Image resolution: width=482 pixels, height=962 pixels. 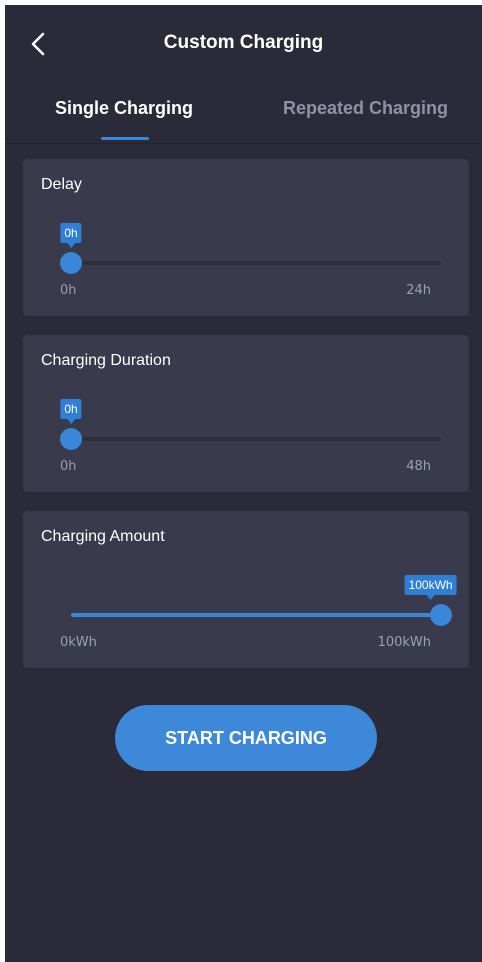 What do you see at coordinates (103, 536) in the screenshot?
I see `charging-amount-label: Charging Amount` at bounding box center [103, 536].